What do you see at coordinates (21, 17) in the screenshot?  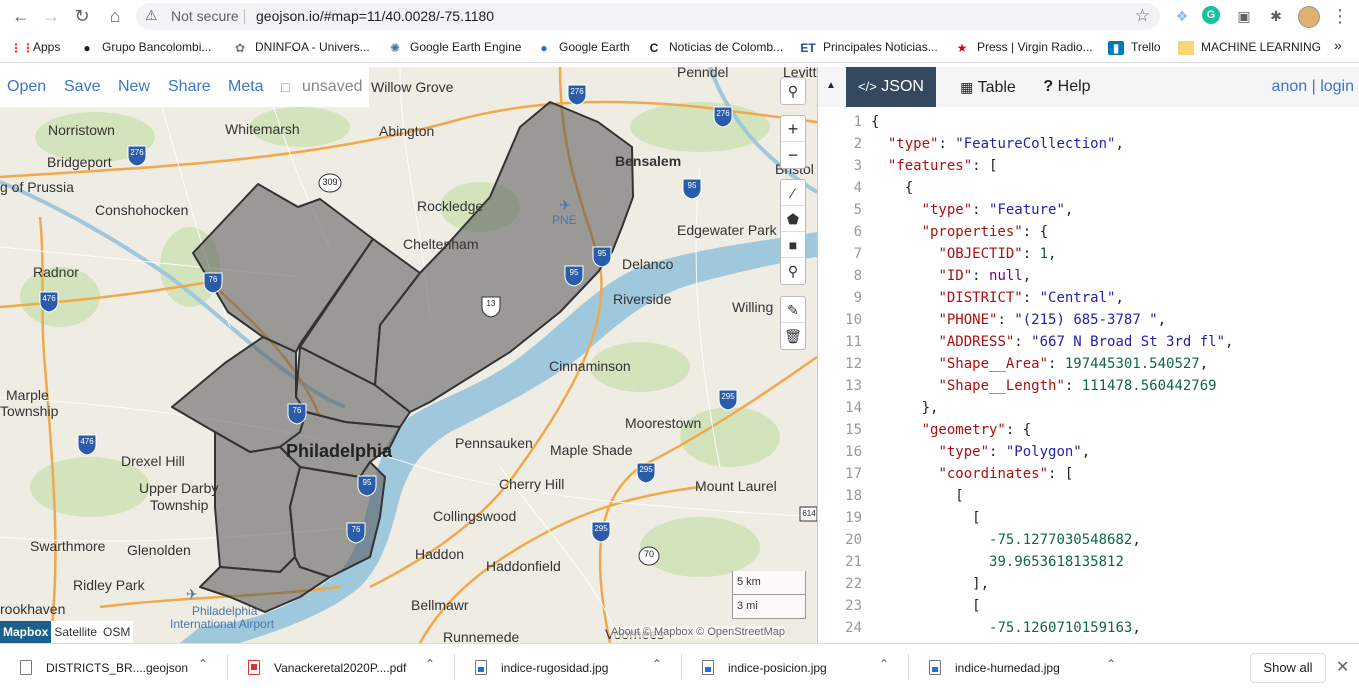 I see `back-arrow-icon: ←` at bounding box center [21, 17].